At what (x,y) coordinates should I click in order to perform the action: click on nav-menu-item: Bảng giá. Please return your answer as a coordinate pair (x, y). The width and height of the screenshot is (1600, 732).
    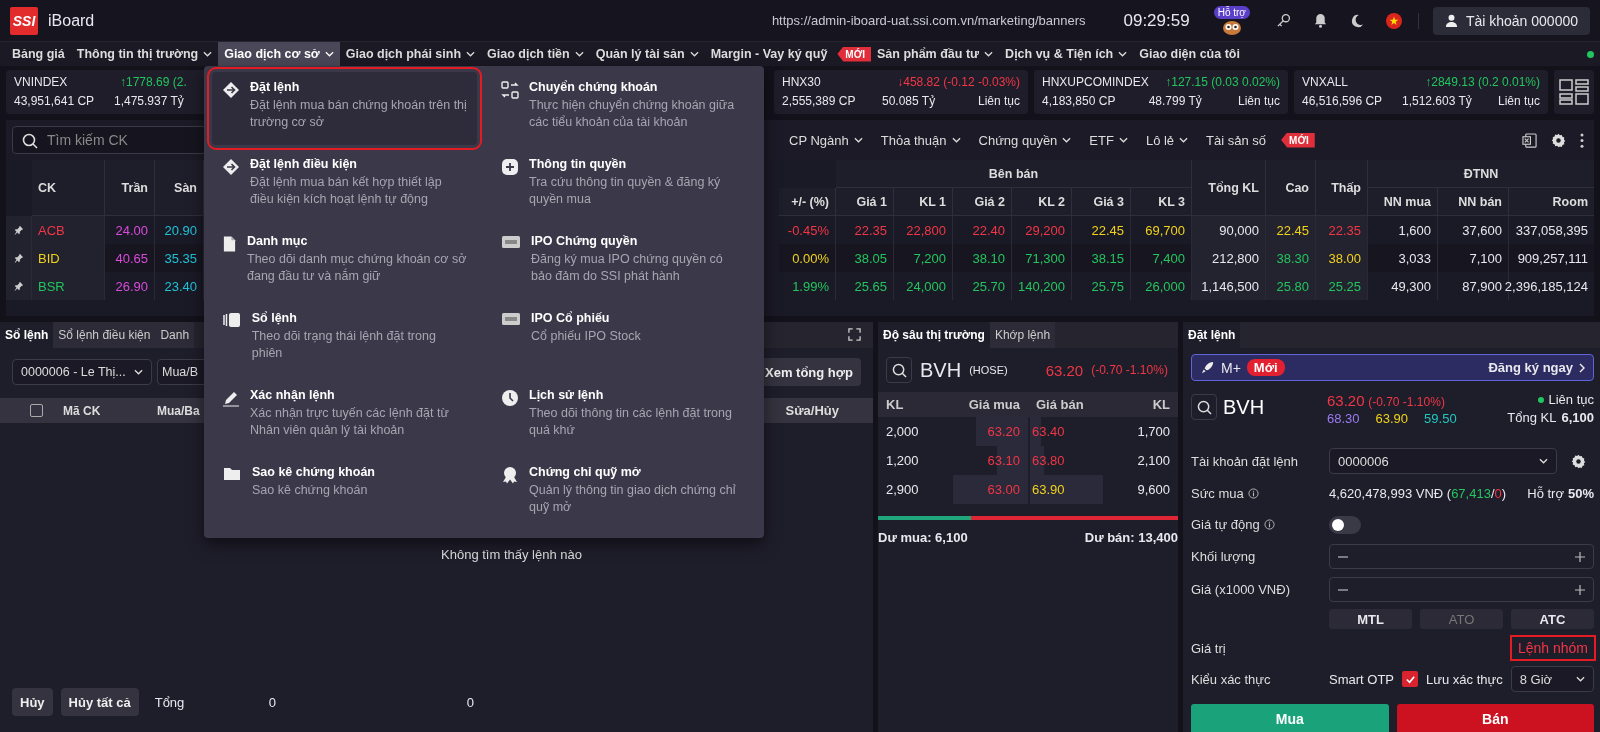
    Looking at the image, I should click on (38, 54).